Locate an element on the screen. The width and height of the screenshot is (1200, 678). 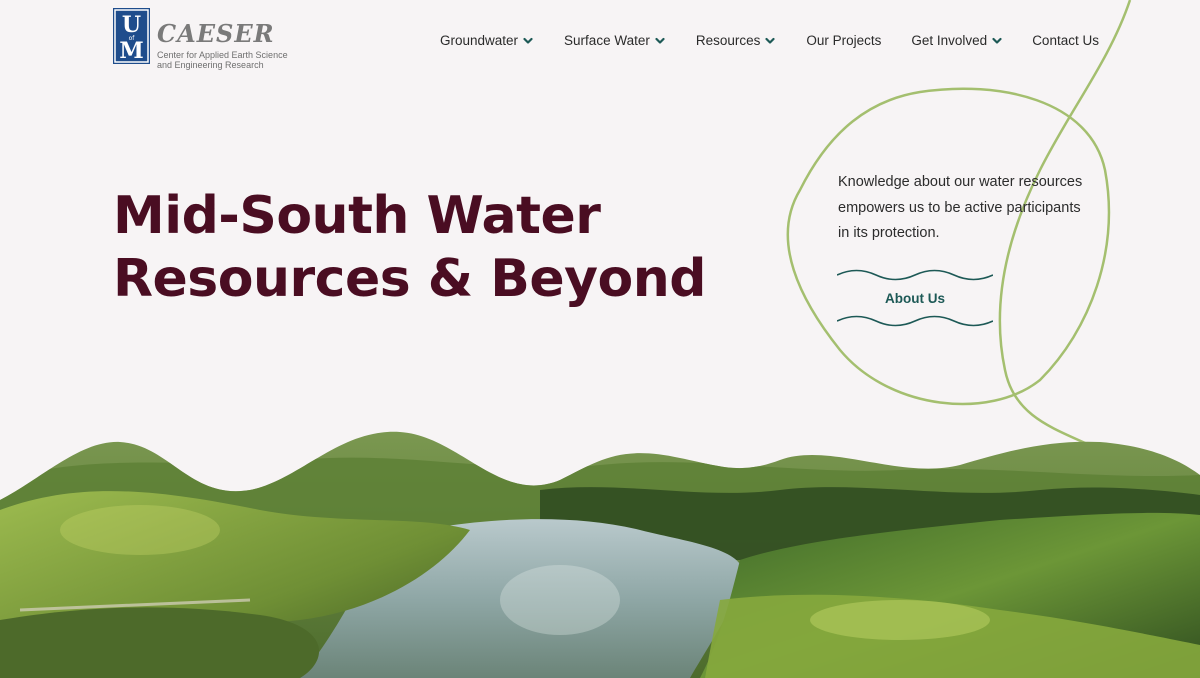
nav-contact-us: Contact Us is located at coordinates (1065, 40).